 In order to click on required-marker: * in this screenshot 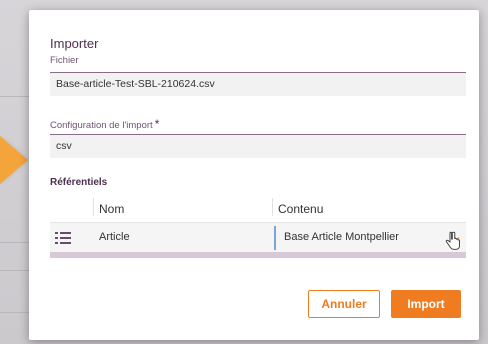, I will do `click(157, 124)`.